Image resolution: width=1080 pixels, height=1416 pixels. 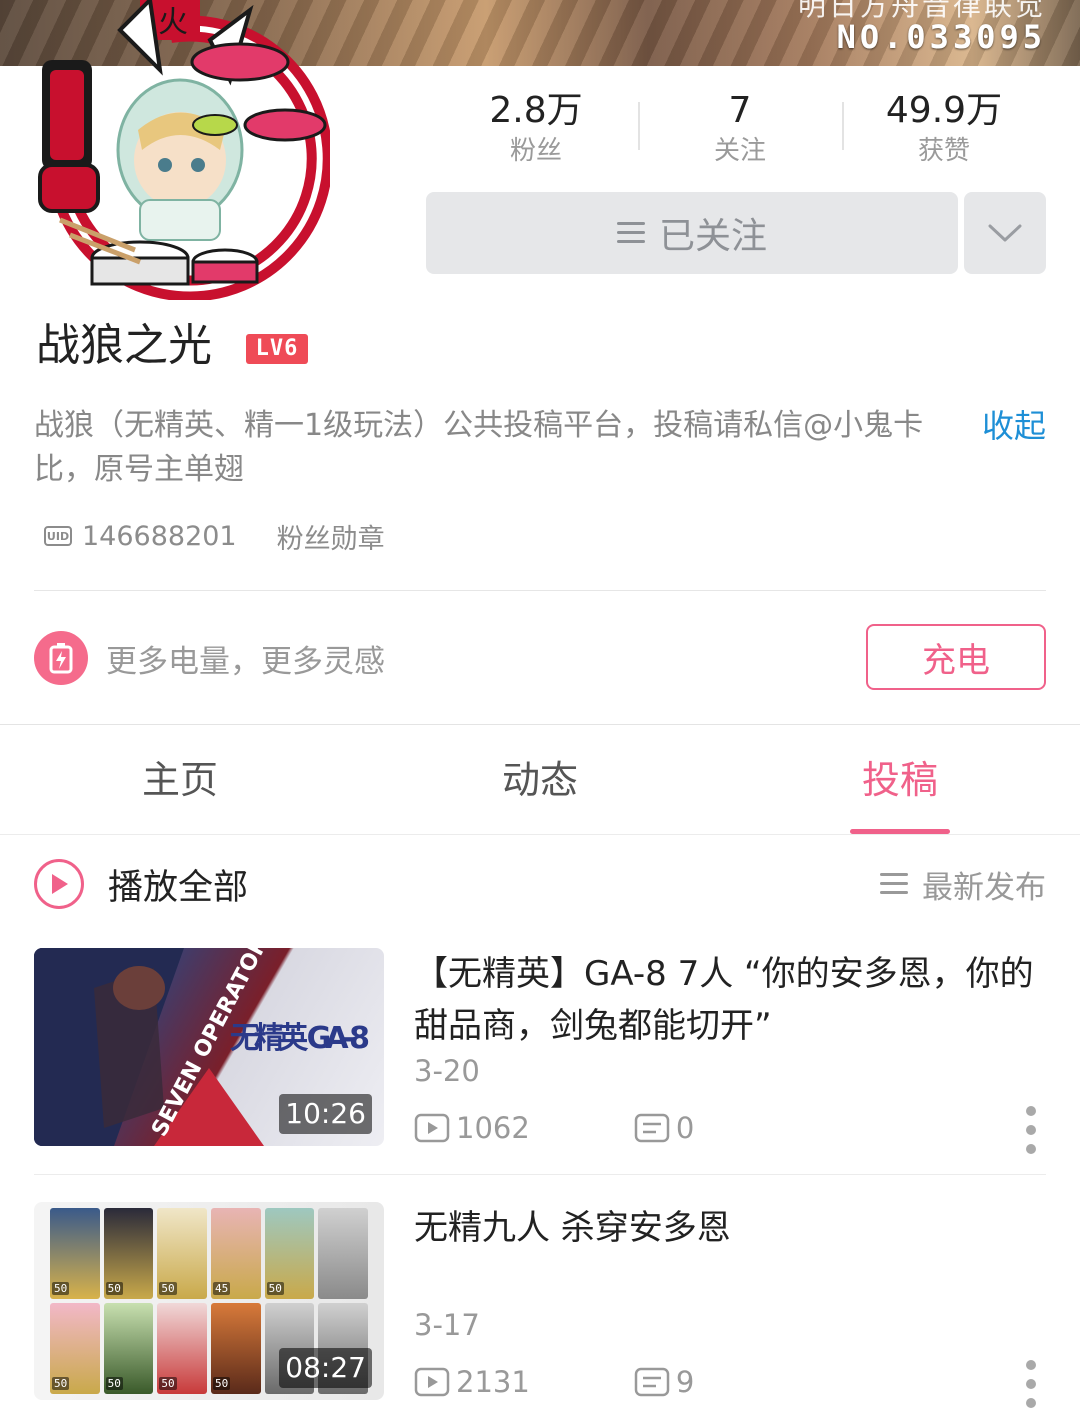 I want to click on stat-fans: 2.8万 粉丝, so click(x=536, y=130).